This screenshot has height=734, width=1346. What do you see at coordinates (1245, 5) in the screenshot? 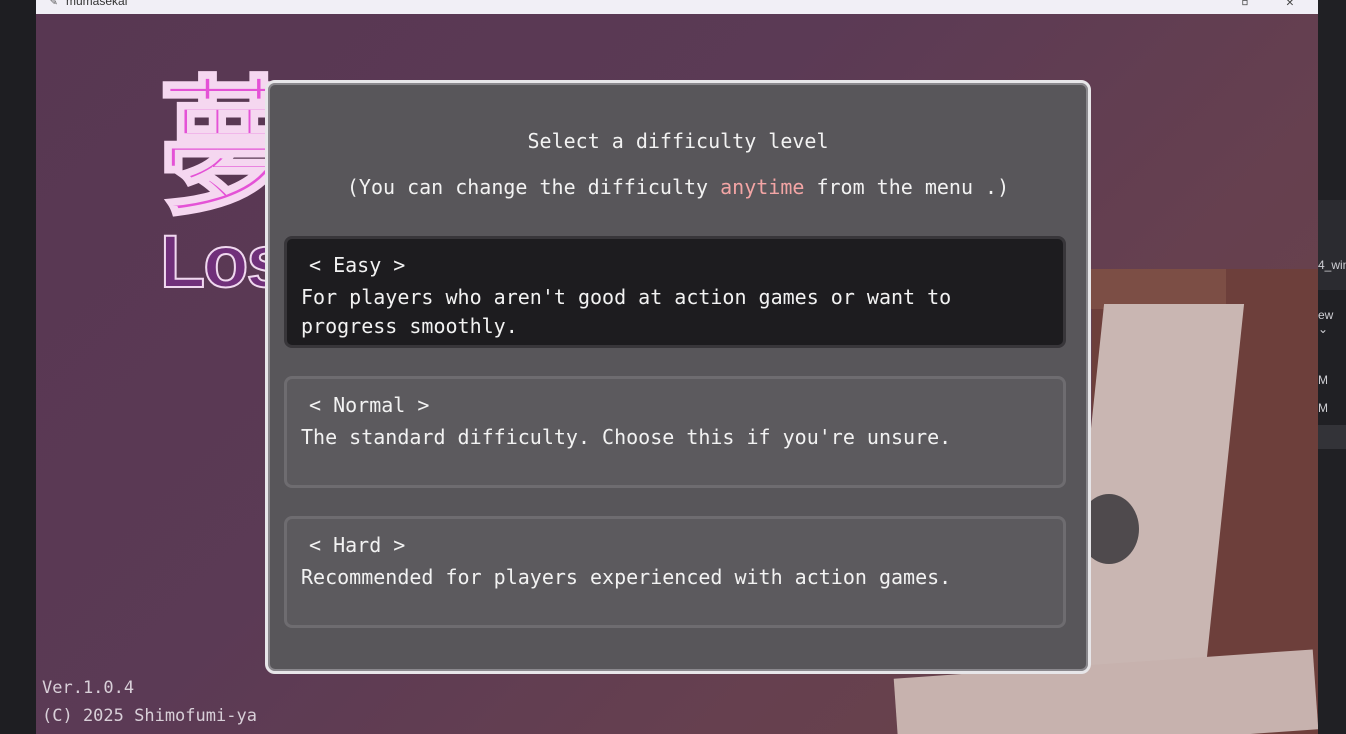
I see `maximize-icon: ▫` at bounding box center [1245, 5].